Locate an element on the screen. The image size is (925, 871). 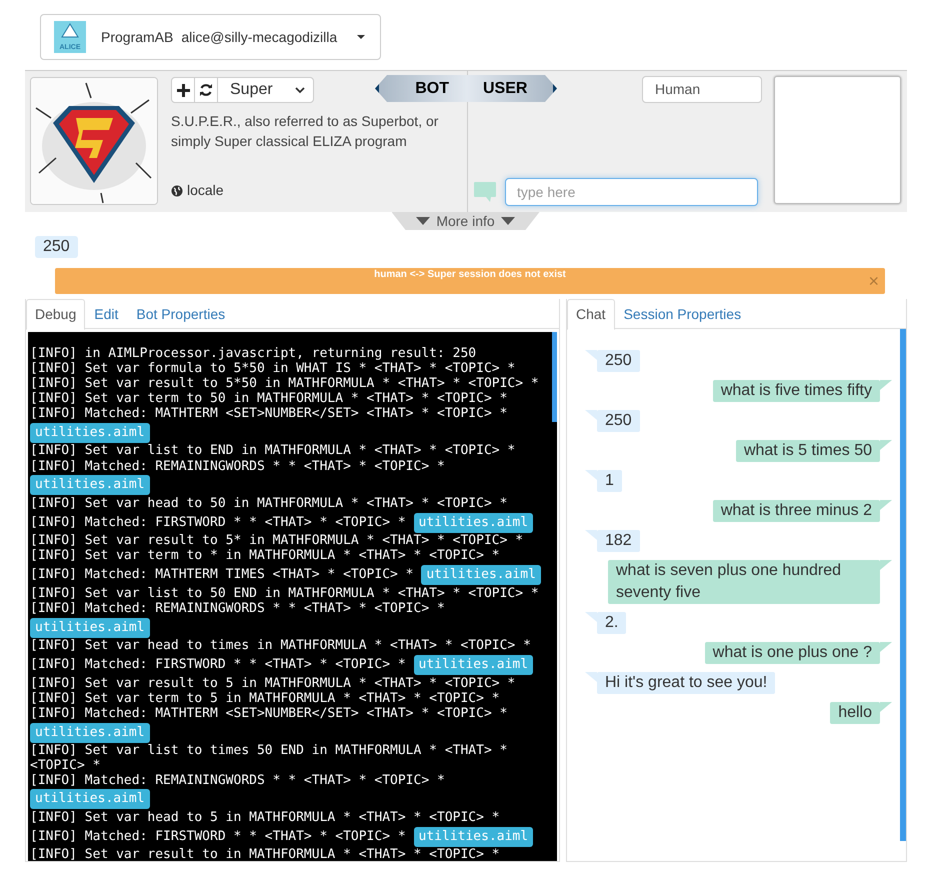
log-line: [INFO] Set var term to 50 in MATHFORMULA * <THAT> * <TOPIC> * is located at coordinates (269, 398).